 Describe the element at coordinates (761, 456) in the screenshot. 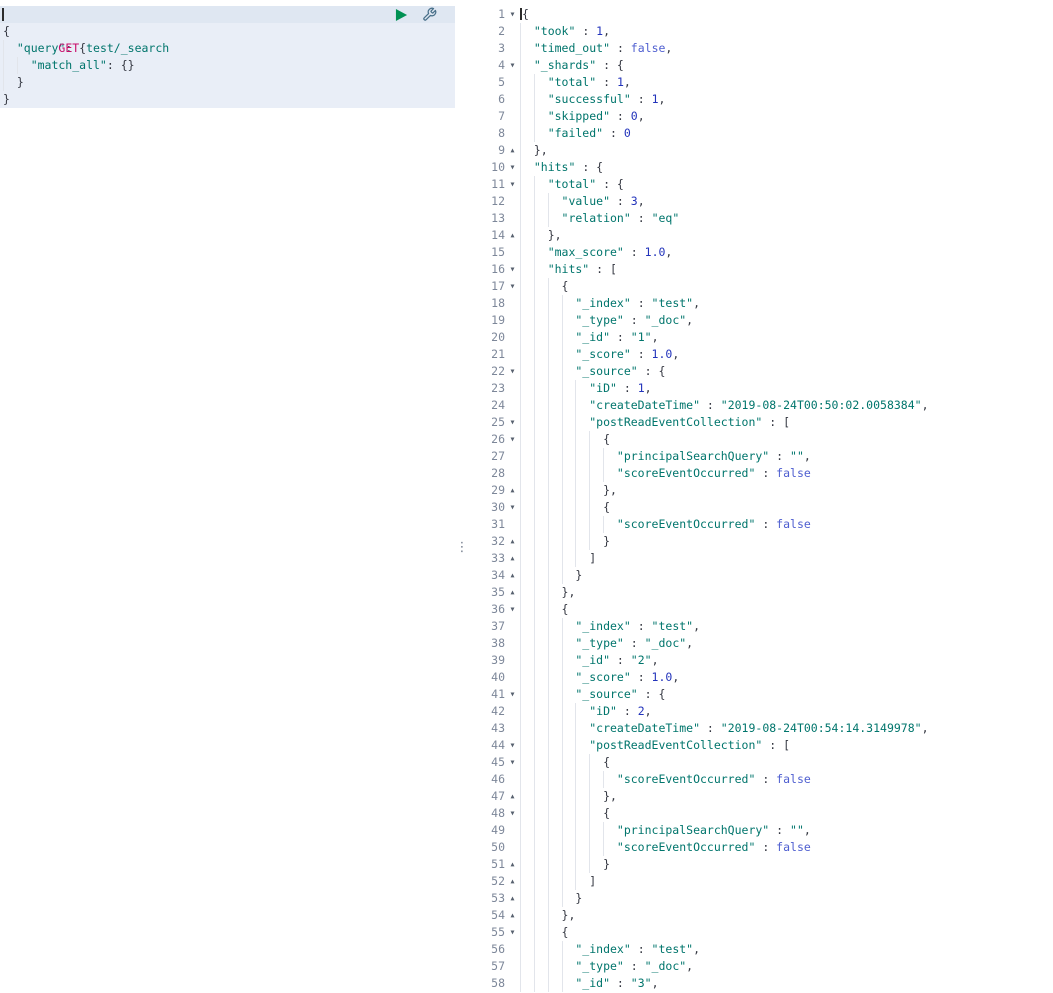

I see `response-line: 27 "principalSearchQuery" : "",` at that location.